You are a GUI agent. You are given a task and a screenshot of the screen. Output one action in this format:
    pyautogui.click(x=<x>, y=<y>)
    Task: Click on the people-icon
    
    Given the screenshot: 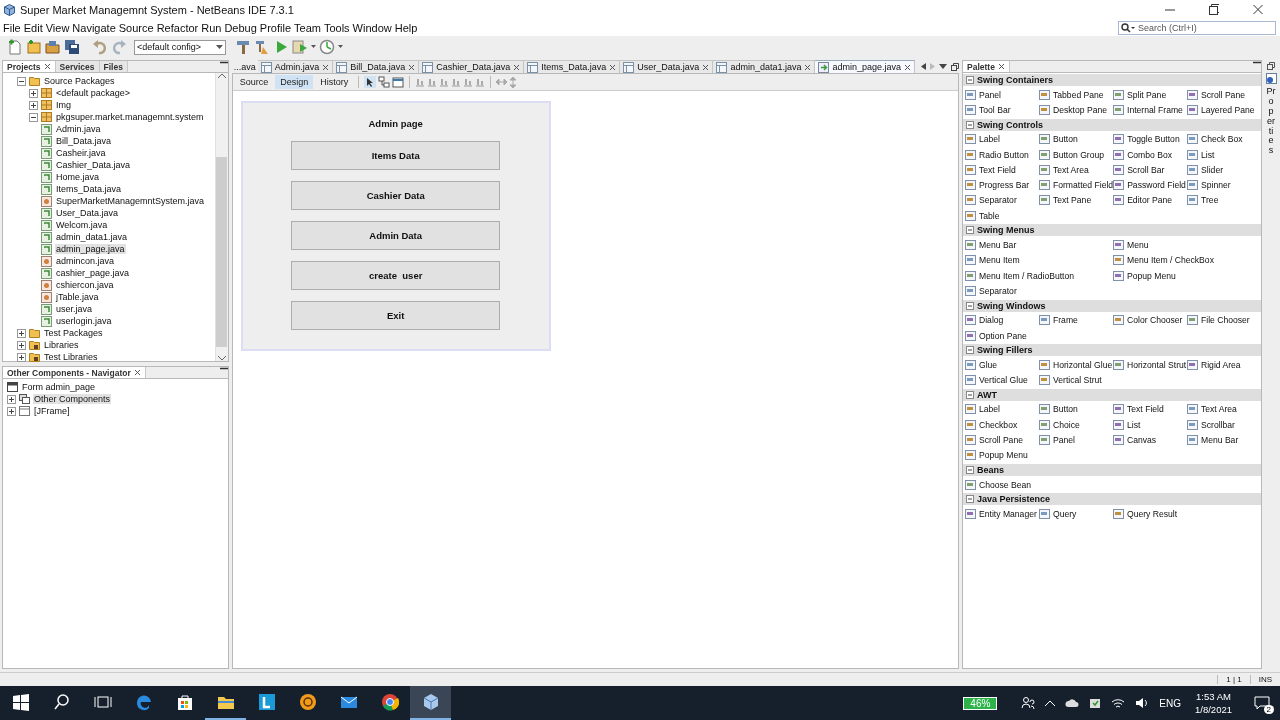 What is the action you would take?
    pyautogui.click(x=1028, y=703)
    